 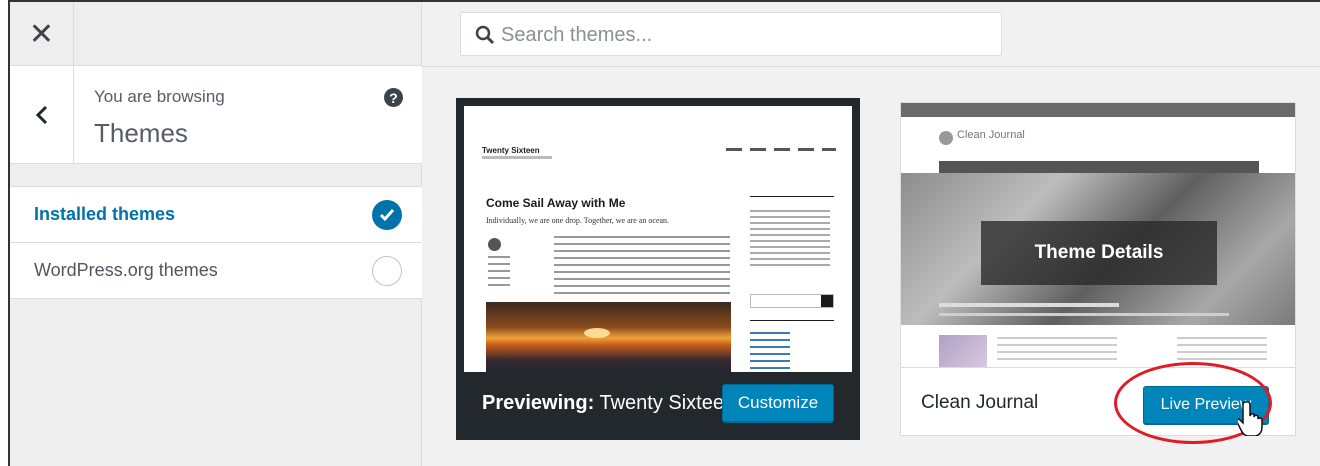 I want to click on screenshot-sidebar-links, so click(x=770, y=352).